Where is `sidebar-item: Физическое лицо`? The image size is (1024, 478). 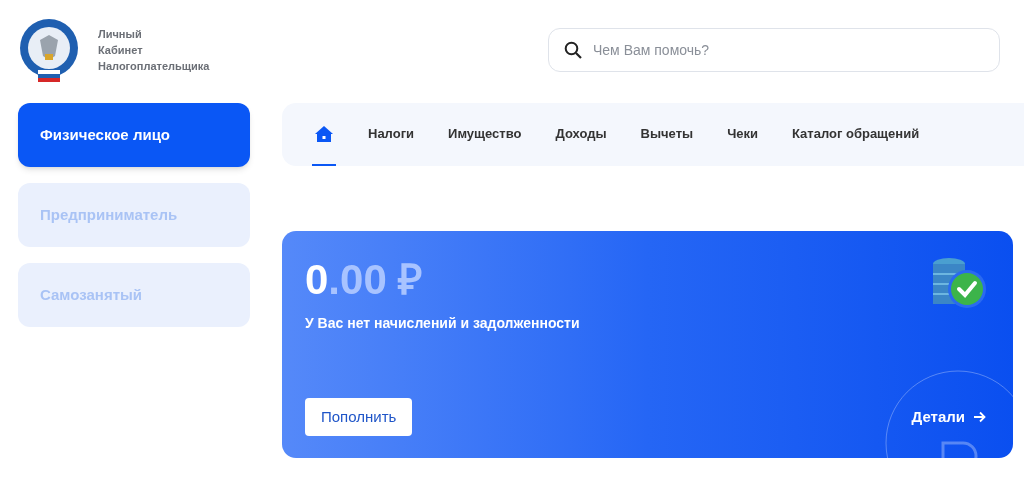 sidebar-item: Физическое лицо is located at coordinates (134, 135).